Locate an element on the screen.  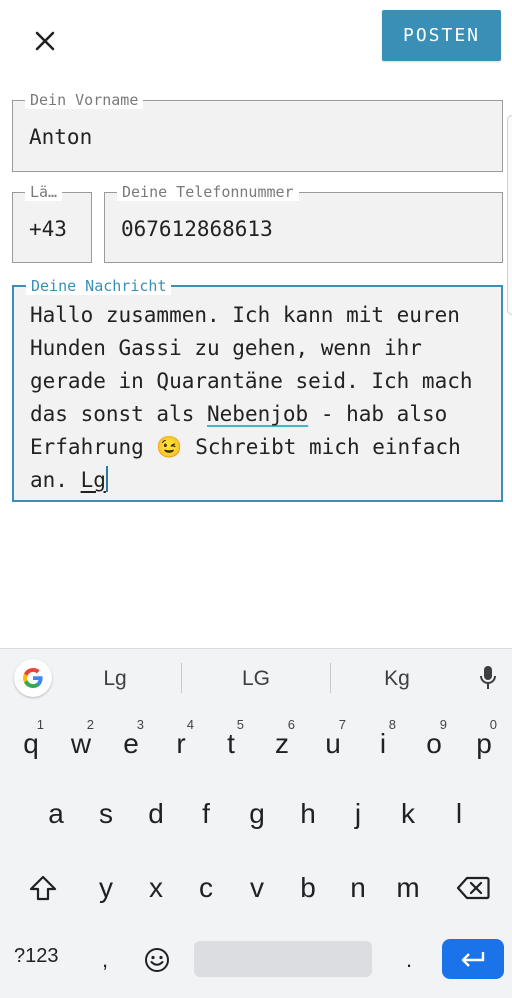
key-i: 8i is located at coordinates (383, 742).